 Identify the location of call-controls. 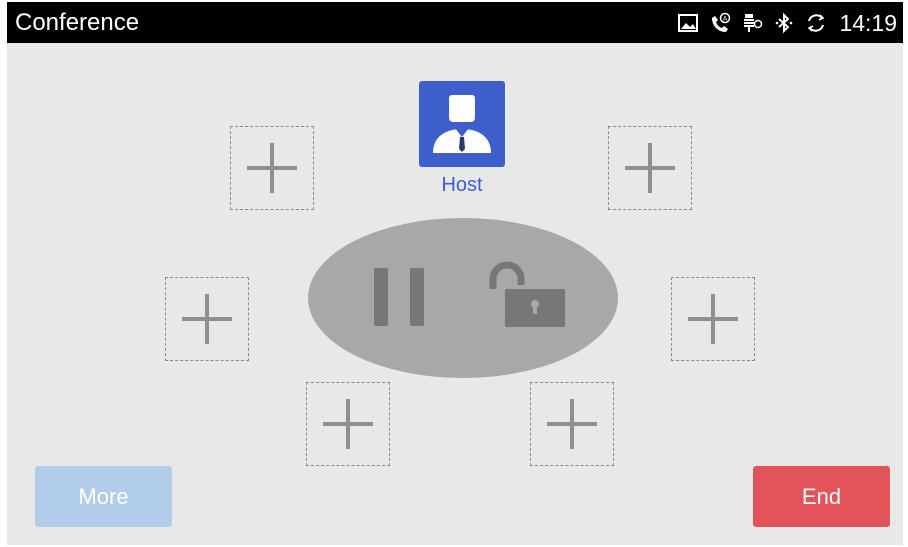
(463, 298).